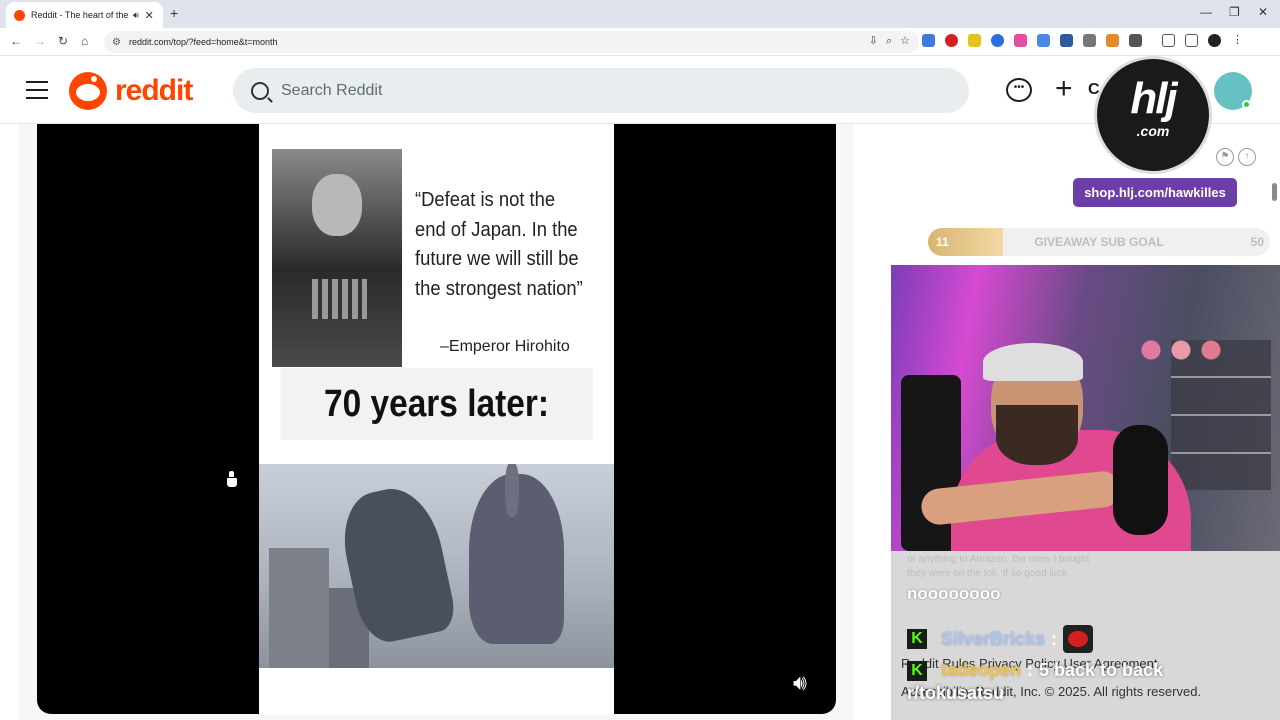 Image resolution: width=1280 pixels, height=720 pixels. I want to click on emperor-portrait, so click(337, 258).